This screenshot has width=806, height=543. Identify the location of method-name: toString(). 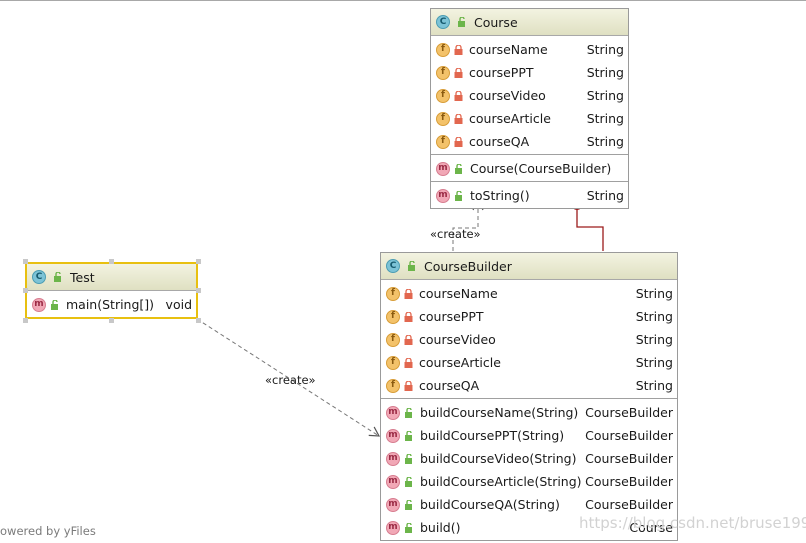
(500, 195).